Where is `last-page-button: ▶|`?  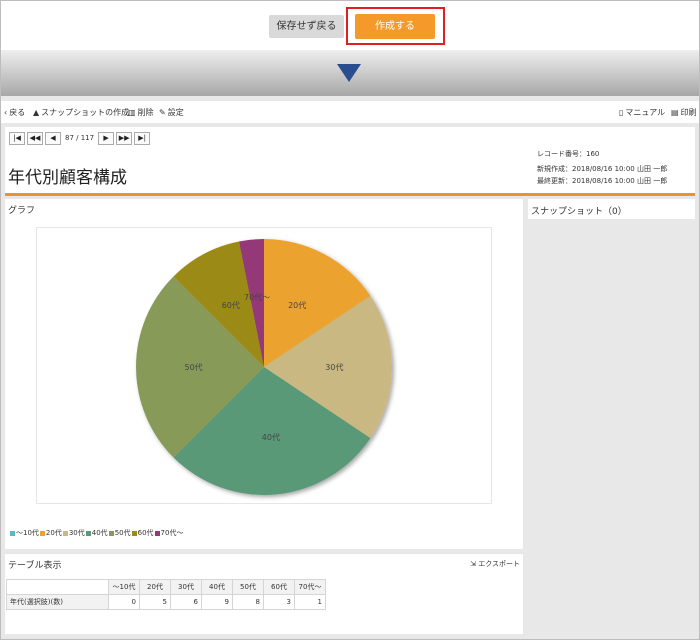
last-page-button: ▶| is located at coordinates (142, 138).